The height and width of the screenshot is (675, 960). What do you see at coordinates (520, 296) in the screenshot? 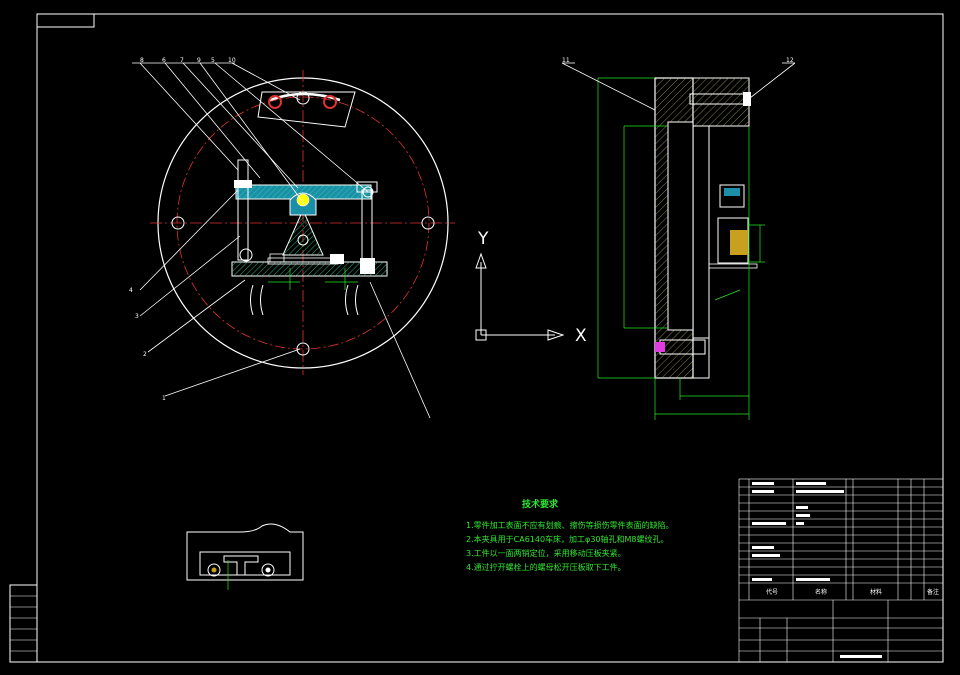
I see `coordinate-axes` at bounding box center [520, 296].